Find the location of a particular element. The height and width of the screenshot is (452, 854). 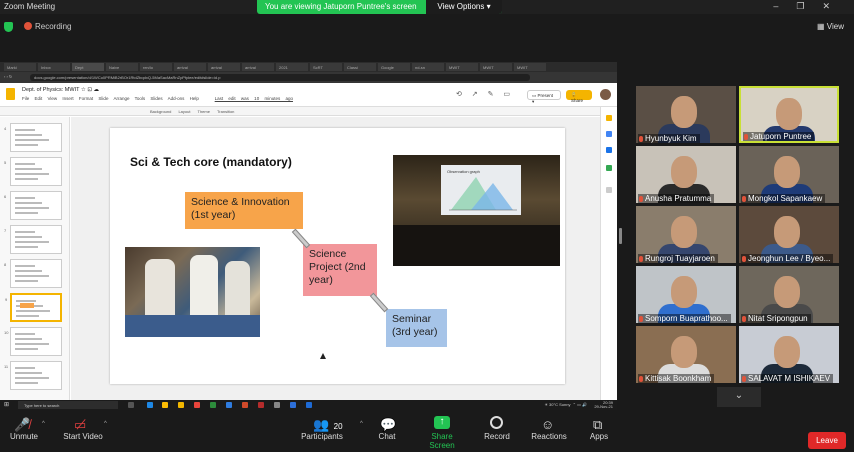

participant-tile: Nitat Sripongpun is located at coordinates (789, 294).